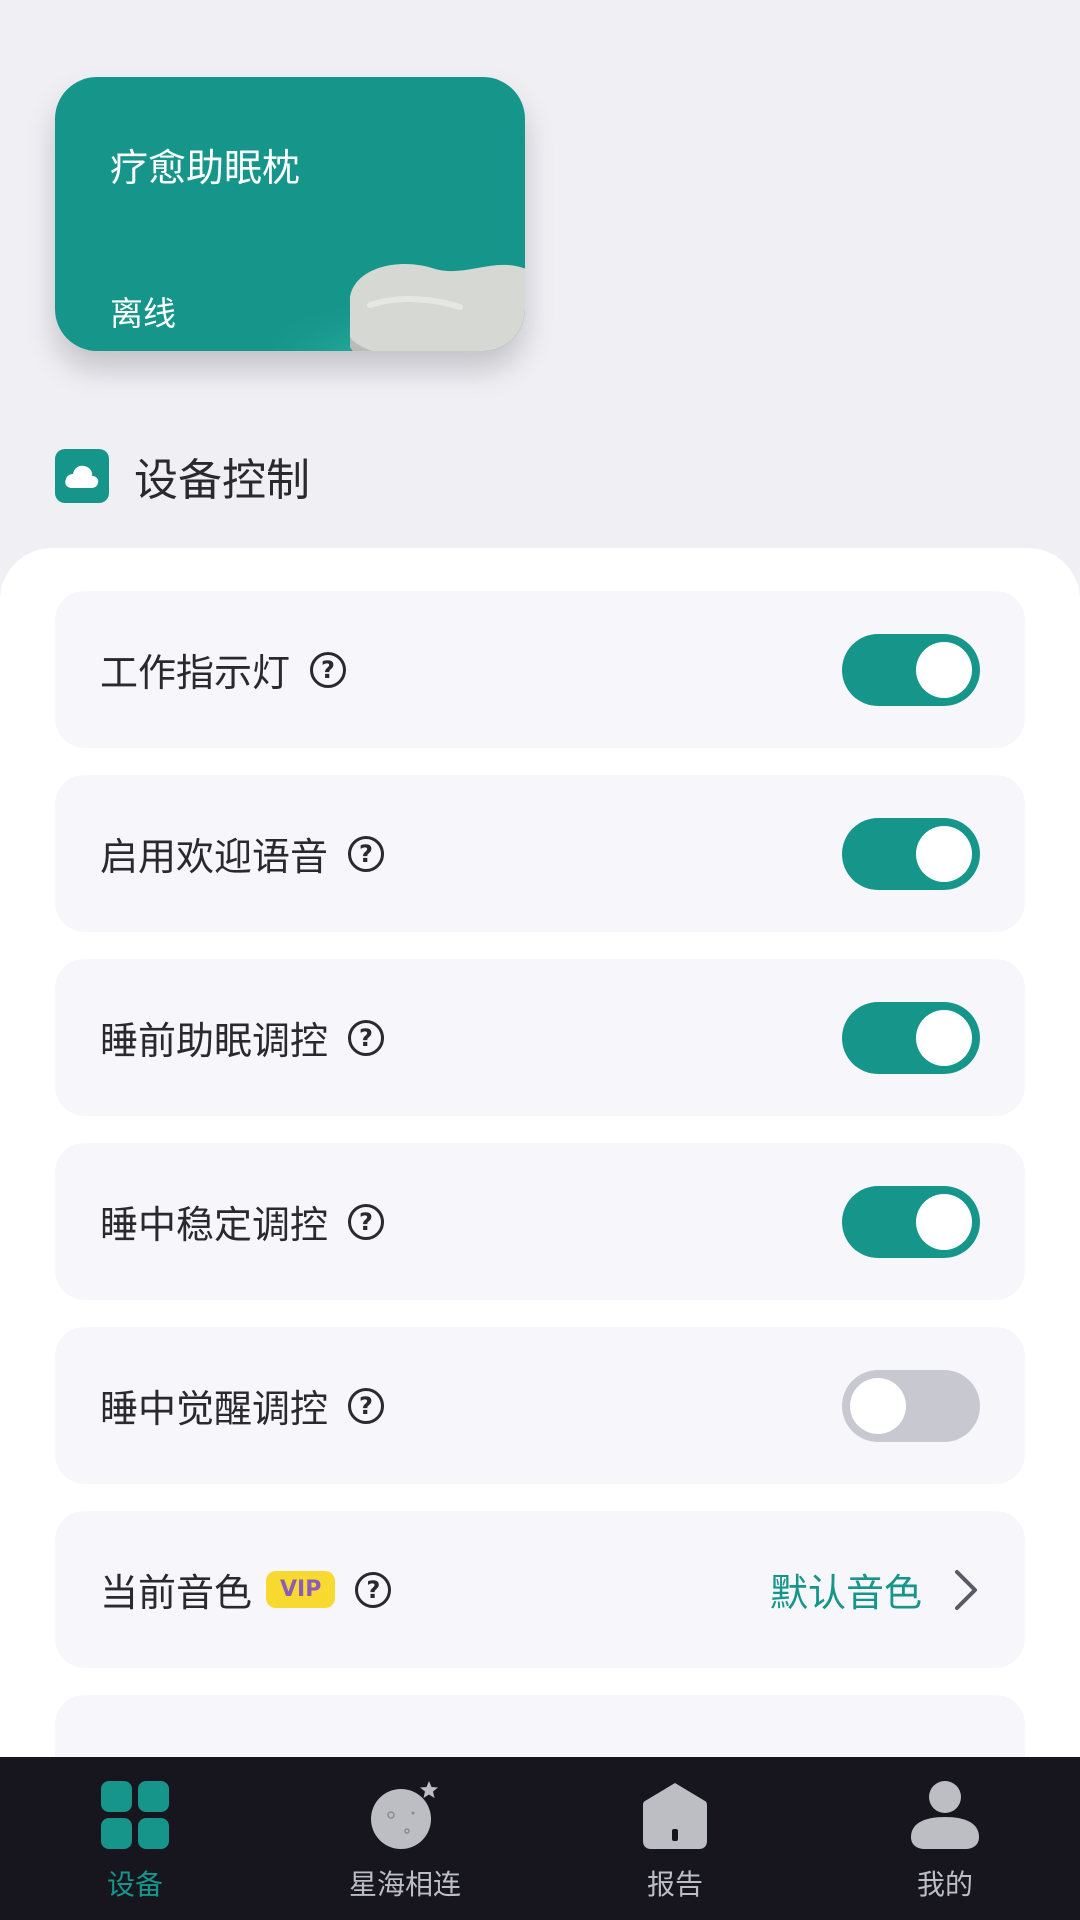 The height and width of the screenshot is (1920, 1080). I want to click on pre-sleep-toggle, so click(911, 1037).